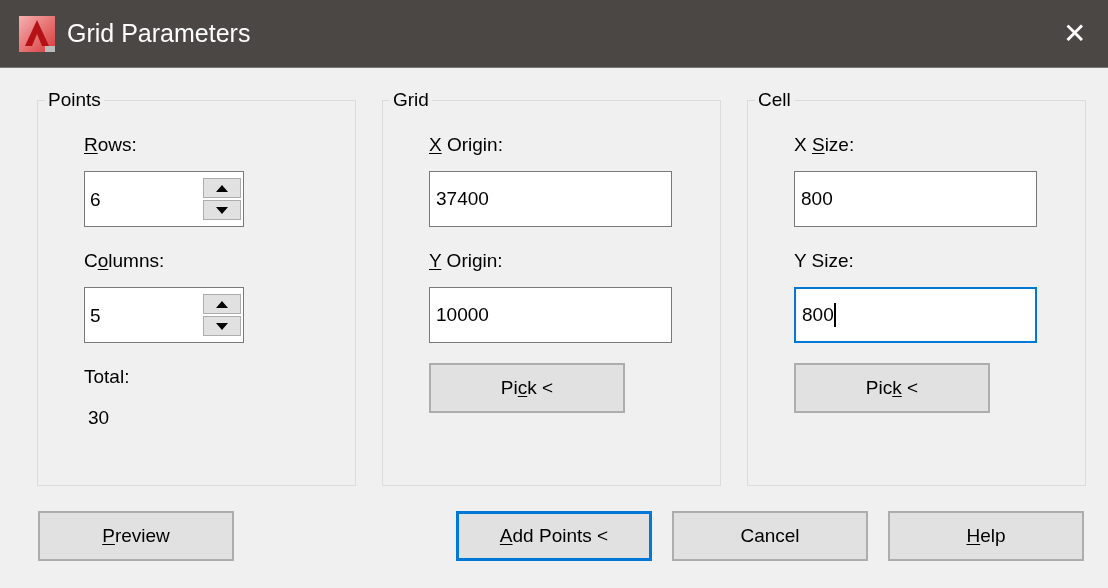 Image resolution: width=1108 pixels, height=588 pixels. What do you see at coordinates (95, 200) in the screenshot?
I see `spin-value: 6` at bounding box center [95, 200].